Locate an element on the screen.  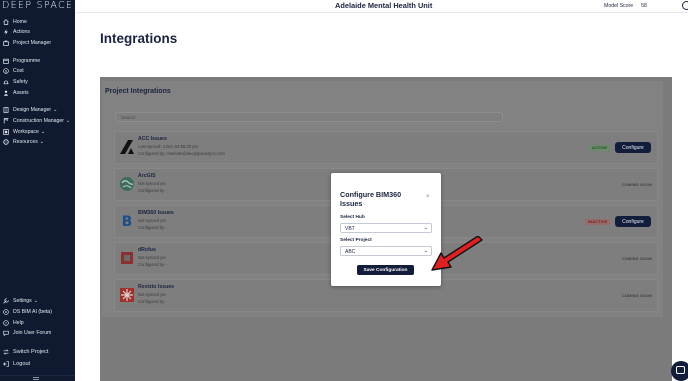
brand-logo: DEEP SPACE is located at coordinates (37, 5).